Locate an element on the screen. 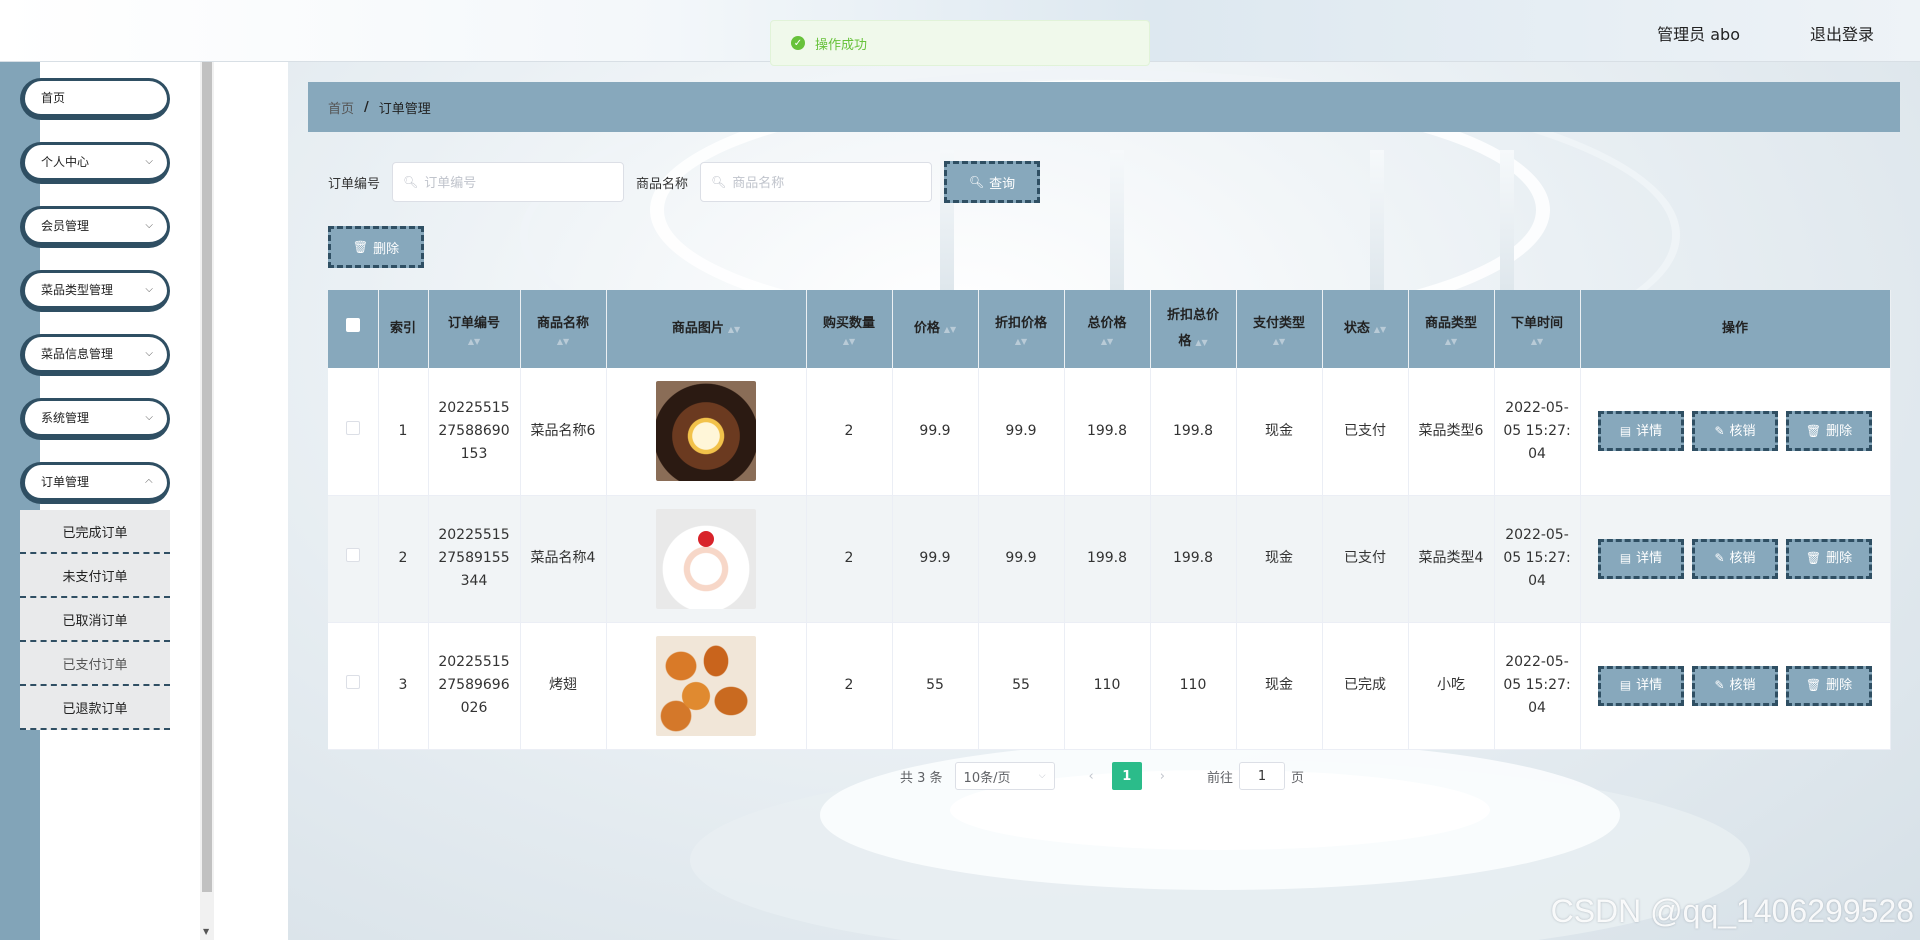 This screenshot has height=940, width=1920. scrollbar-thumb is located at coordinates (207, 477).